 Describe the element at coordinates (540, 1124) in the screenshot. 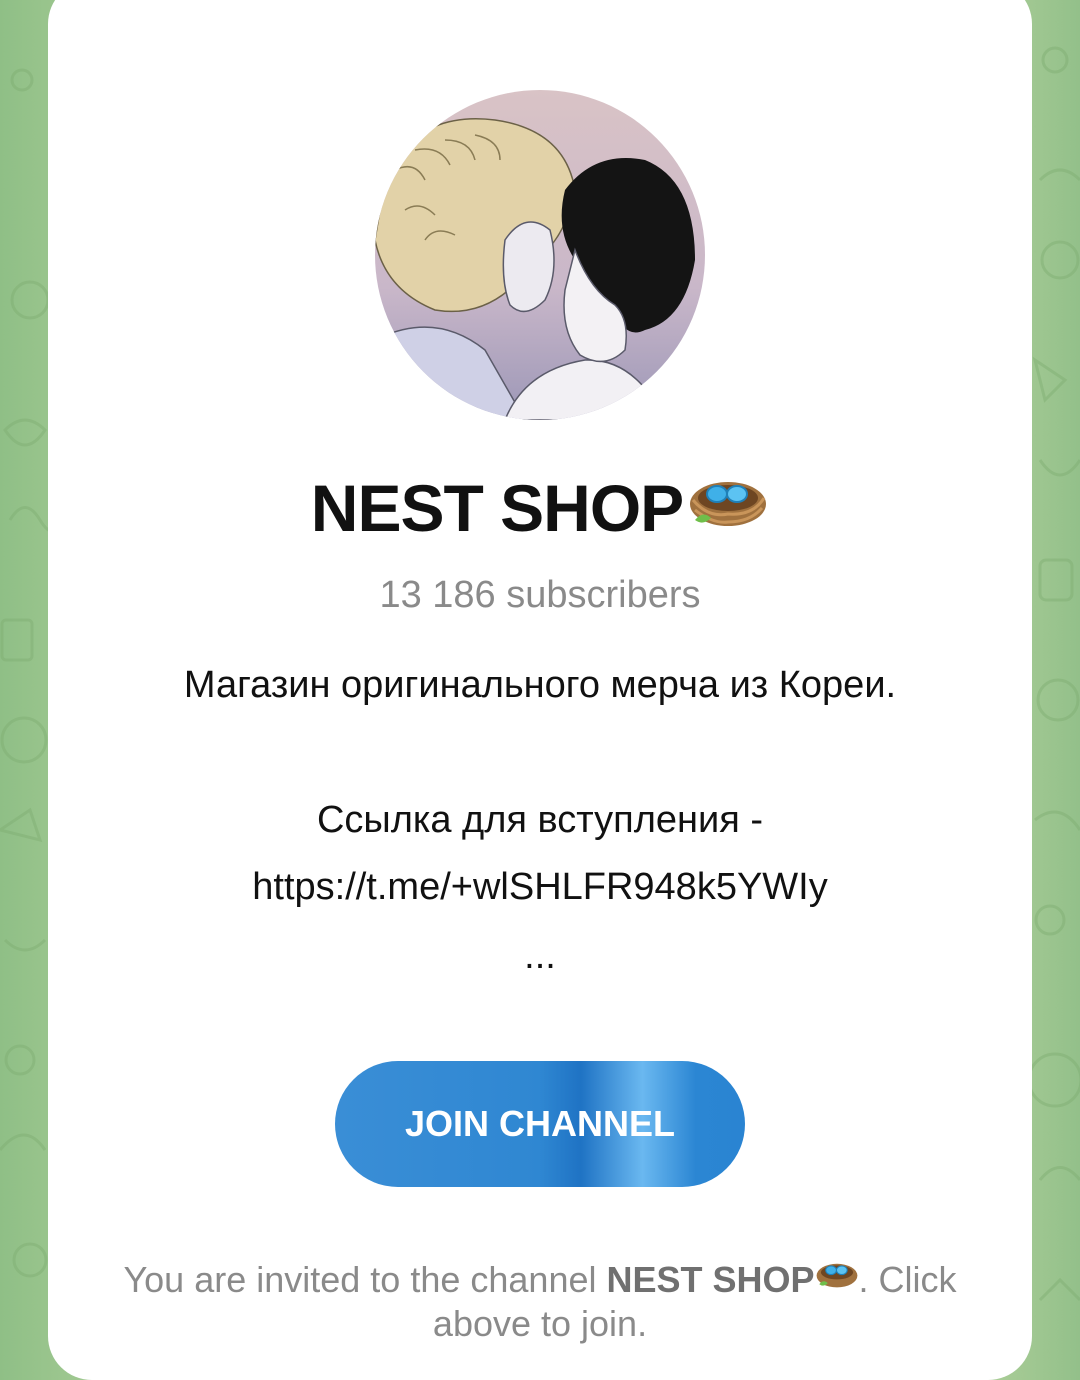

I see `join-channel-button: JOIN CHANNEL` at that location.